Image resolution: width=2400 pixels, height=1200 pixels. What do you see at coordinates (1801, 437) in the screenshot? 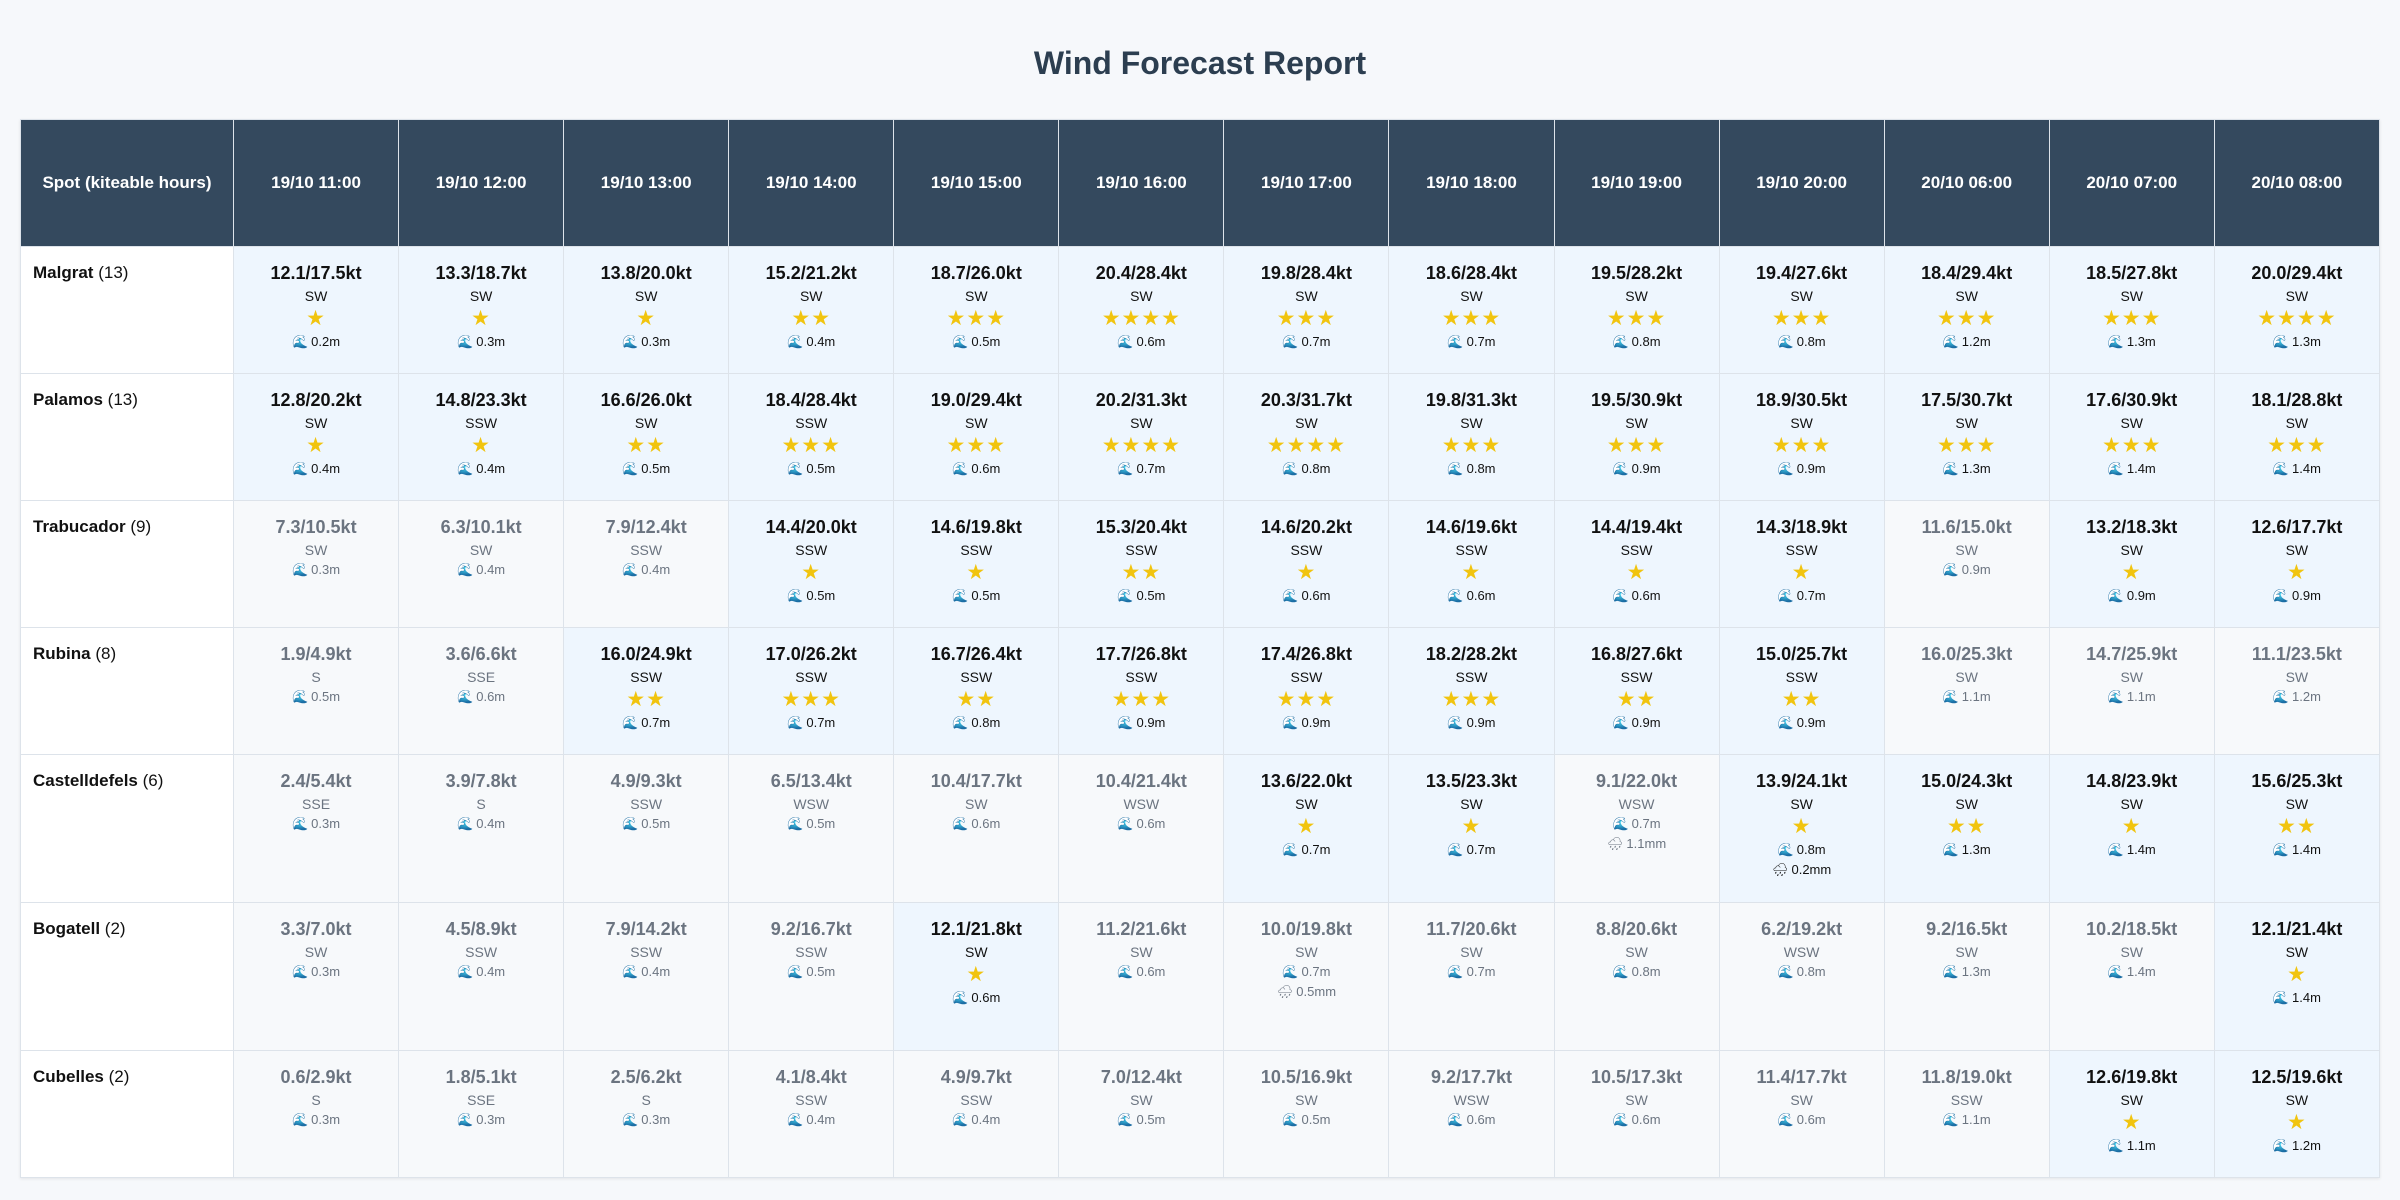
I see `forecast-cell: 18.9/30.5kt SW ★★★ 🌊 0.9m` at bounding box center [1801, 437].